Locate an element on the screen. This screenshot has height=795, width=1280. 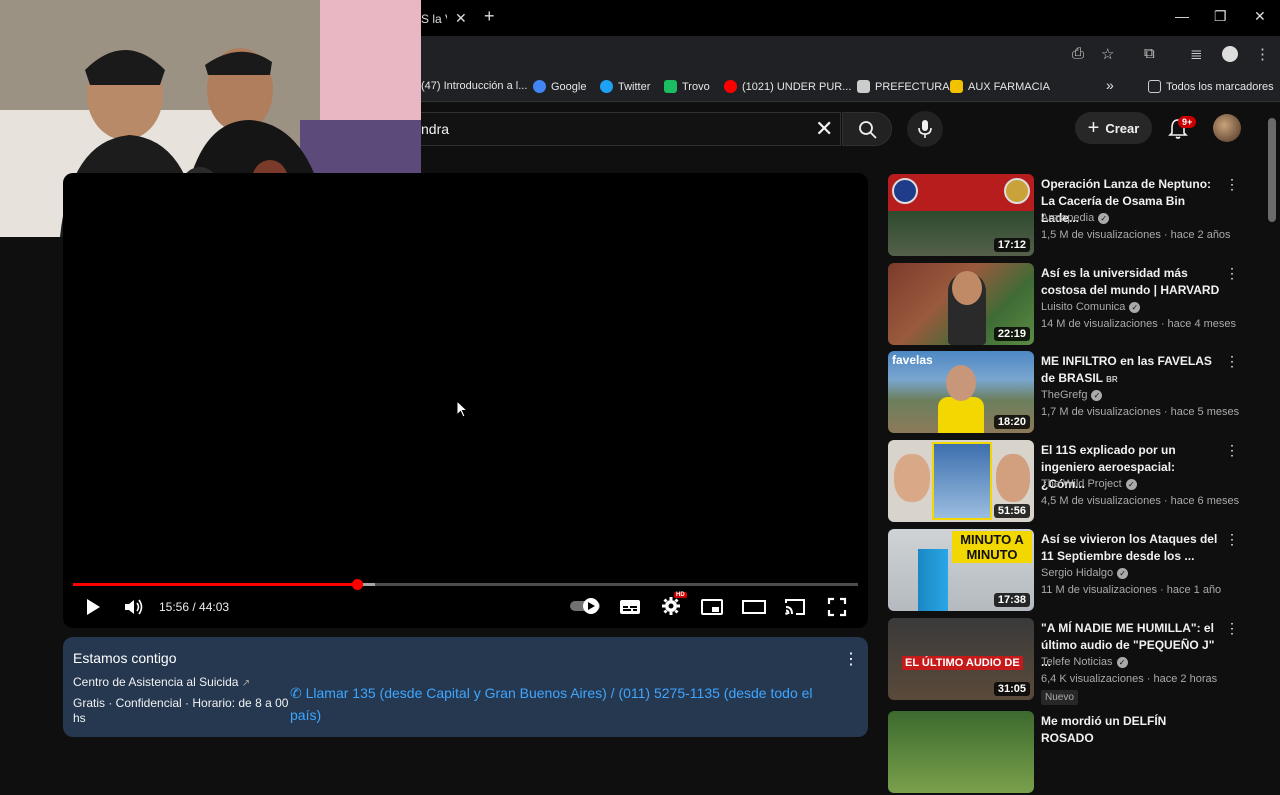
voice-search-button is located at coordinates (925, 129).